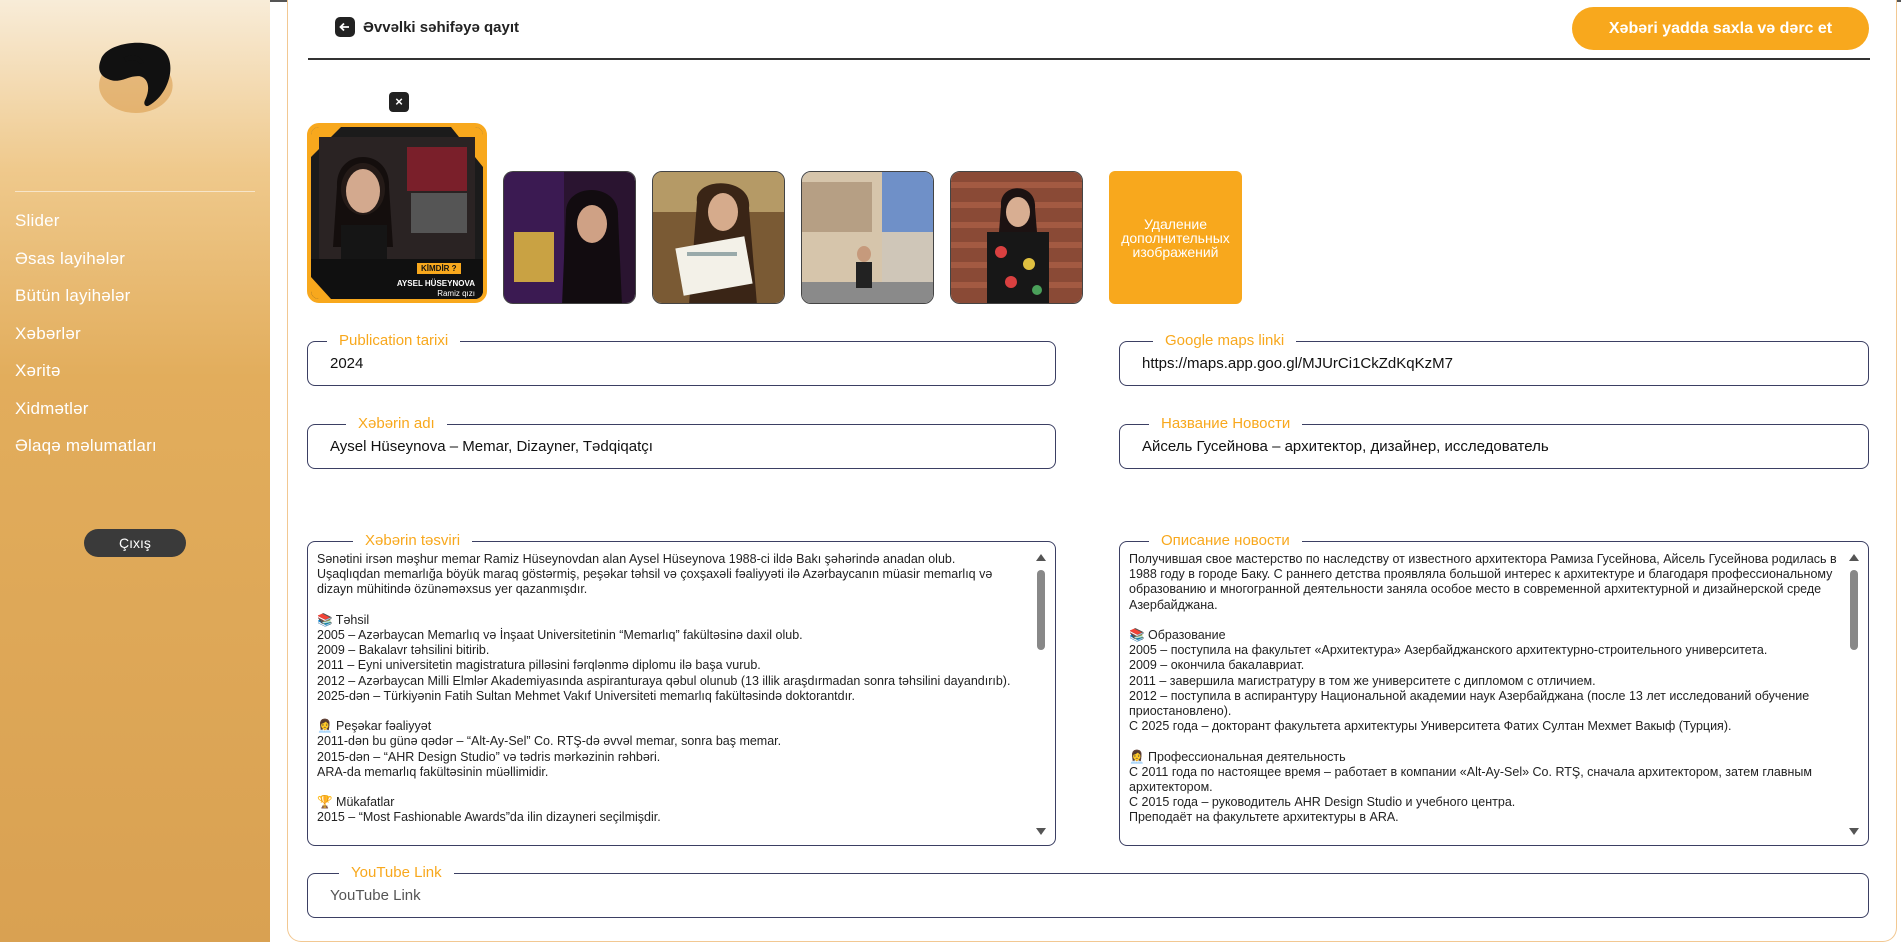 The width and height of the screenshot is (1901, 942). I want to click on save-publish-button: Xəbəri yadda saxla və dərc et, so click(1720, 28).